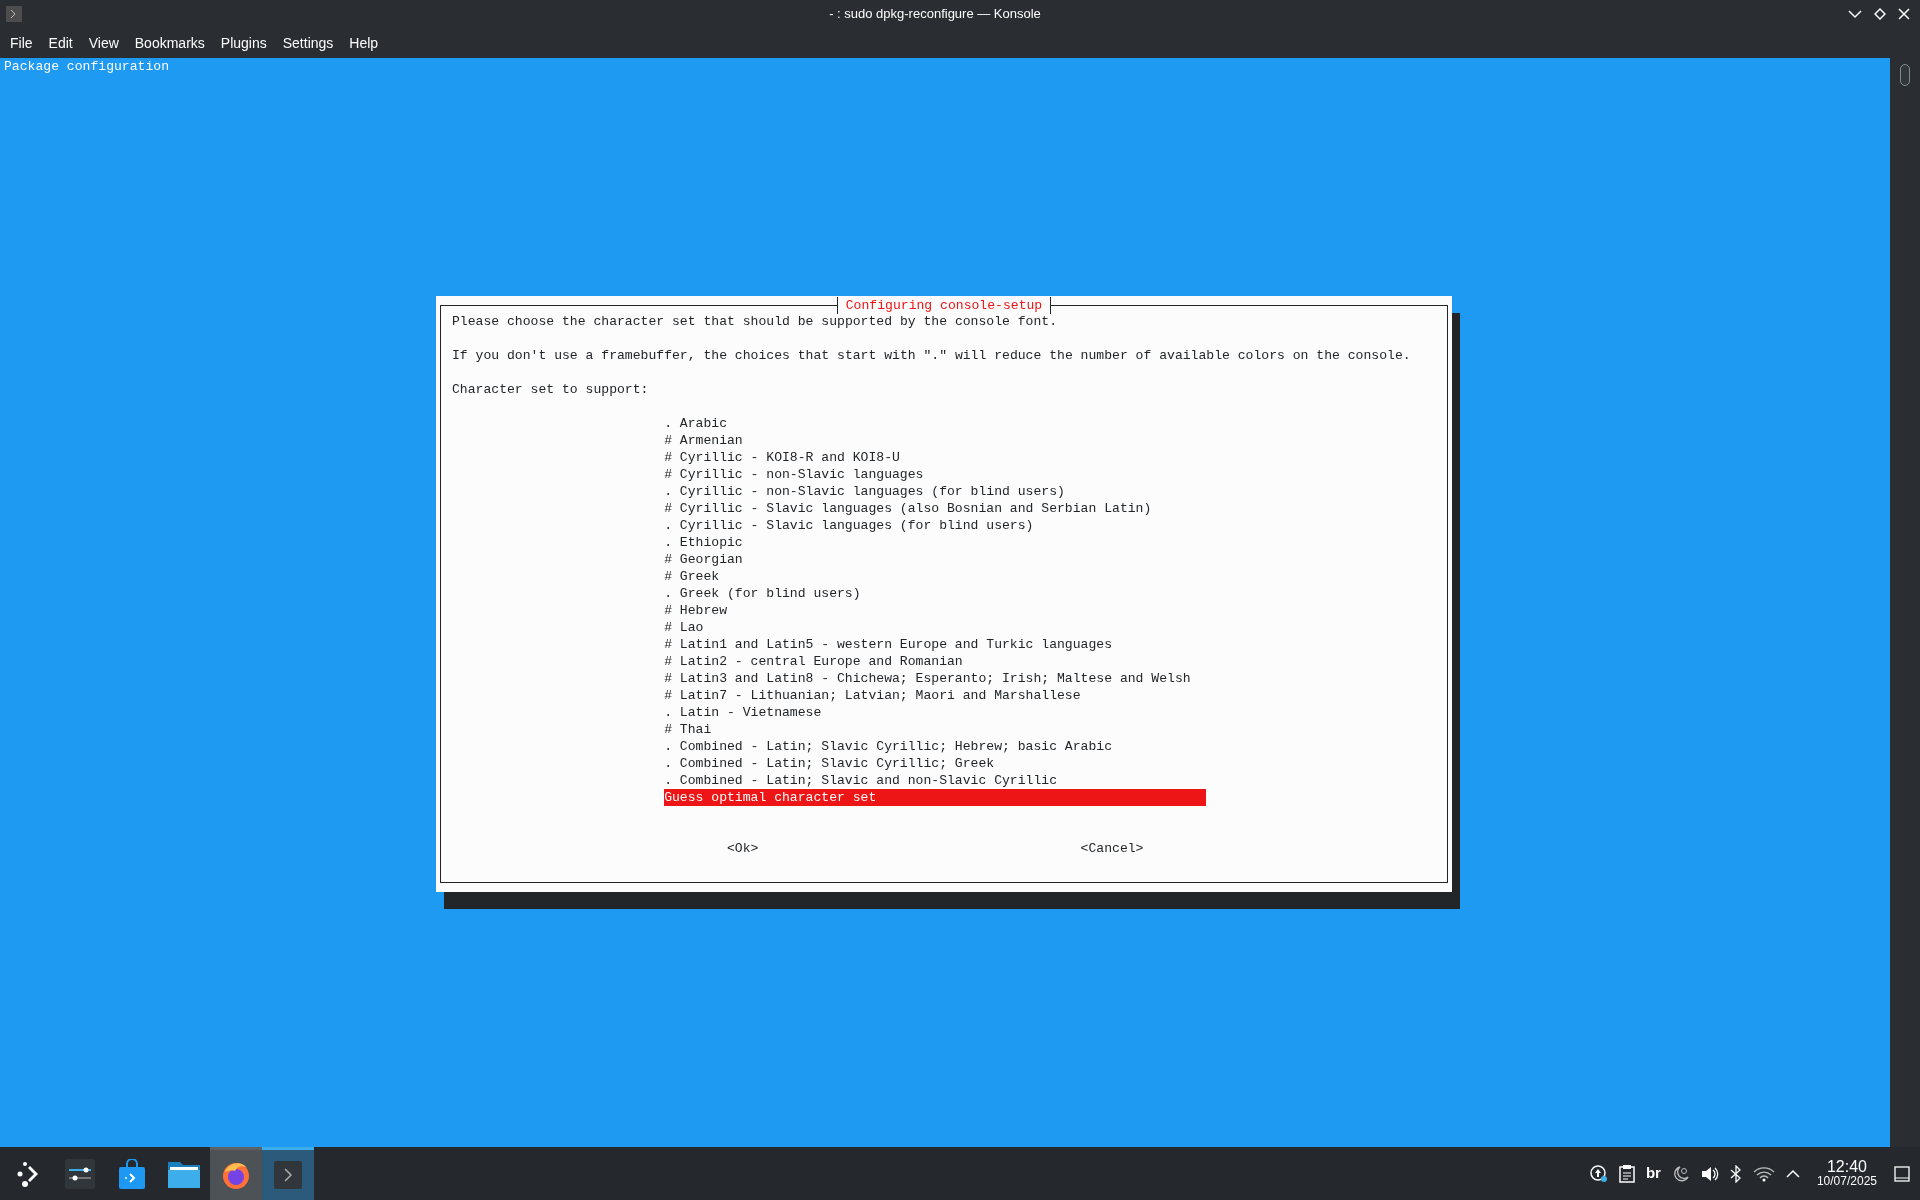 This screenshot has height=1200, width=1920. Describe the element at coordinates (935, 491) in the screenshot. I see `option-item: . Cyrillic - non-Slavic languages (for blind users)` at that location.